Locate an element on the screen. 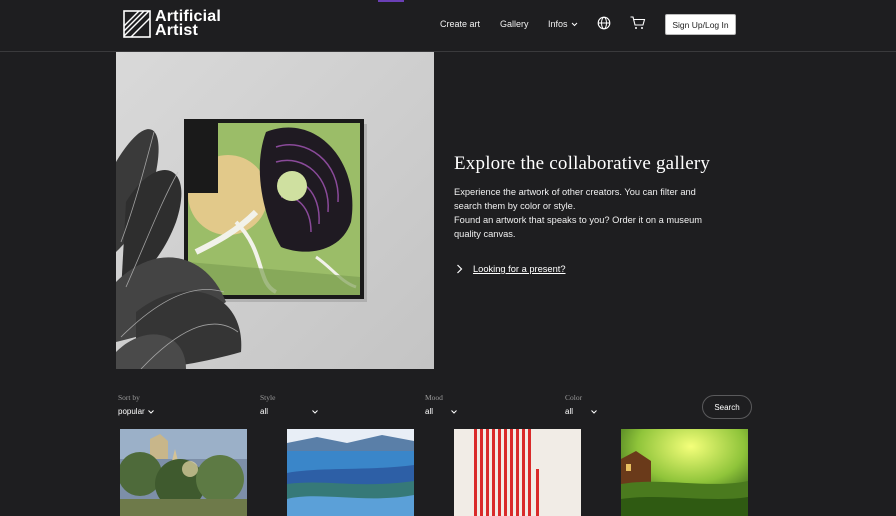  globe-icon is located at coordinates (604, 23).